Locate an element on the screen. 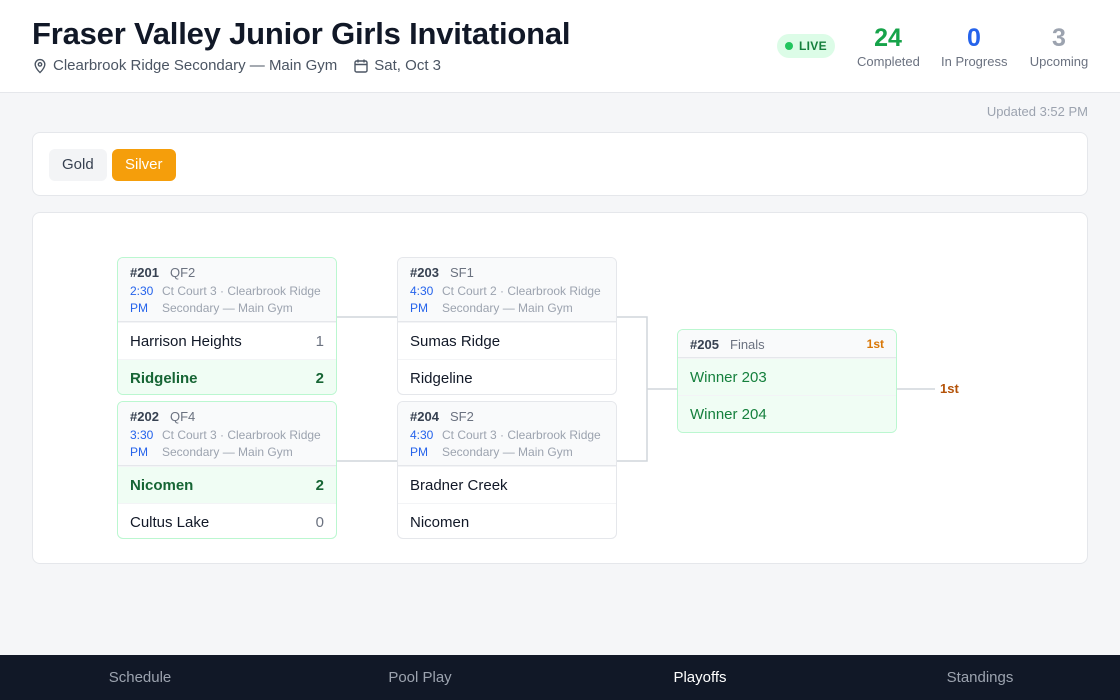 The height and width of the screenshot is (700, 1120). page-title: Fraser Valley Junior Girls Invitational is located at coordinates (301, 33).